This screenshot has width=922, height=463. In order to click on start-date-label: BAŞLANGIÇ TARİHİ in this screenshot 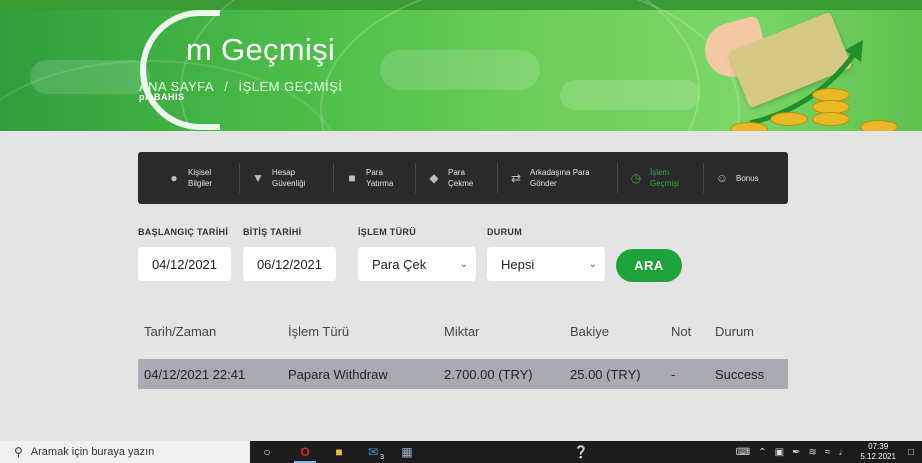, I will do `click(183, 232)`.